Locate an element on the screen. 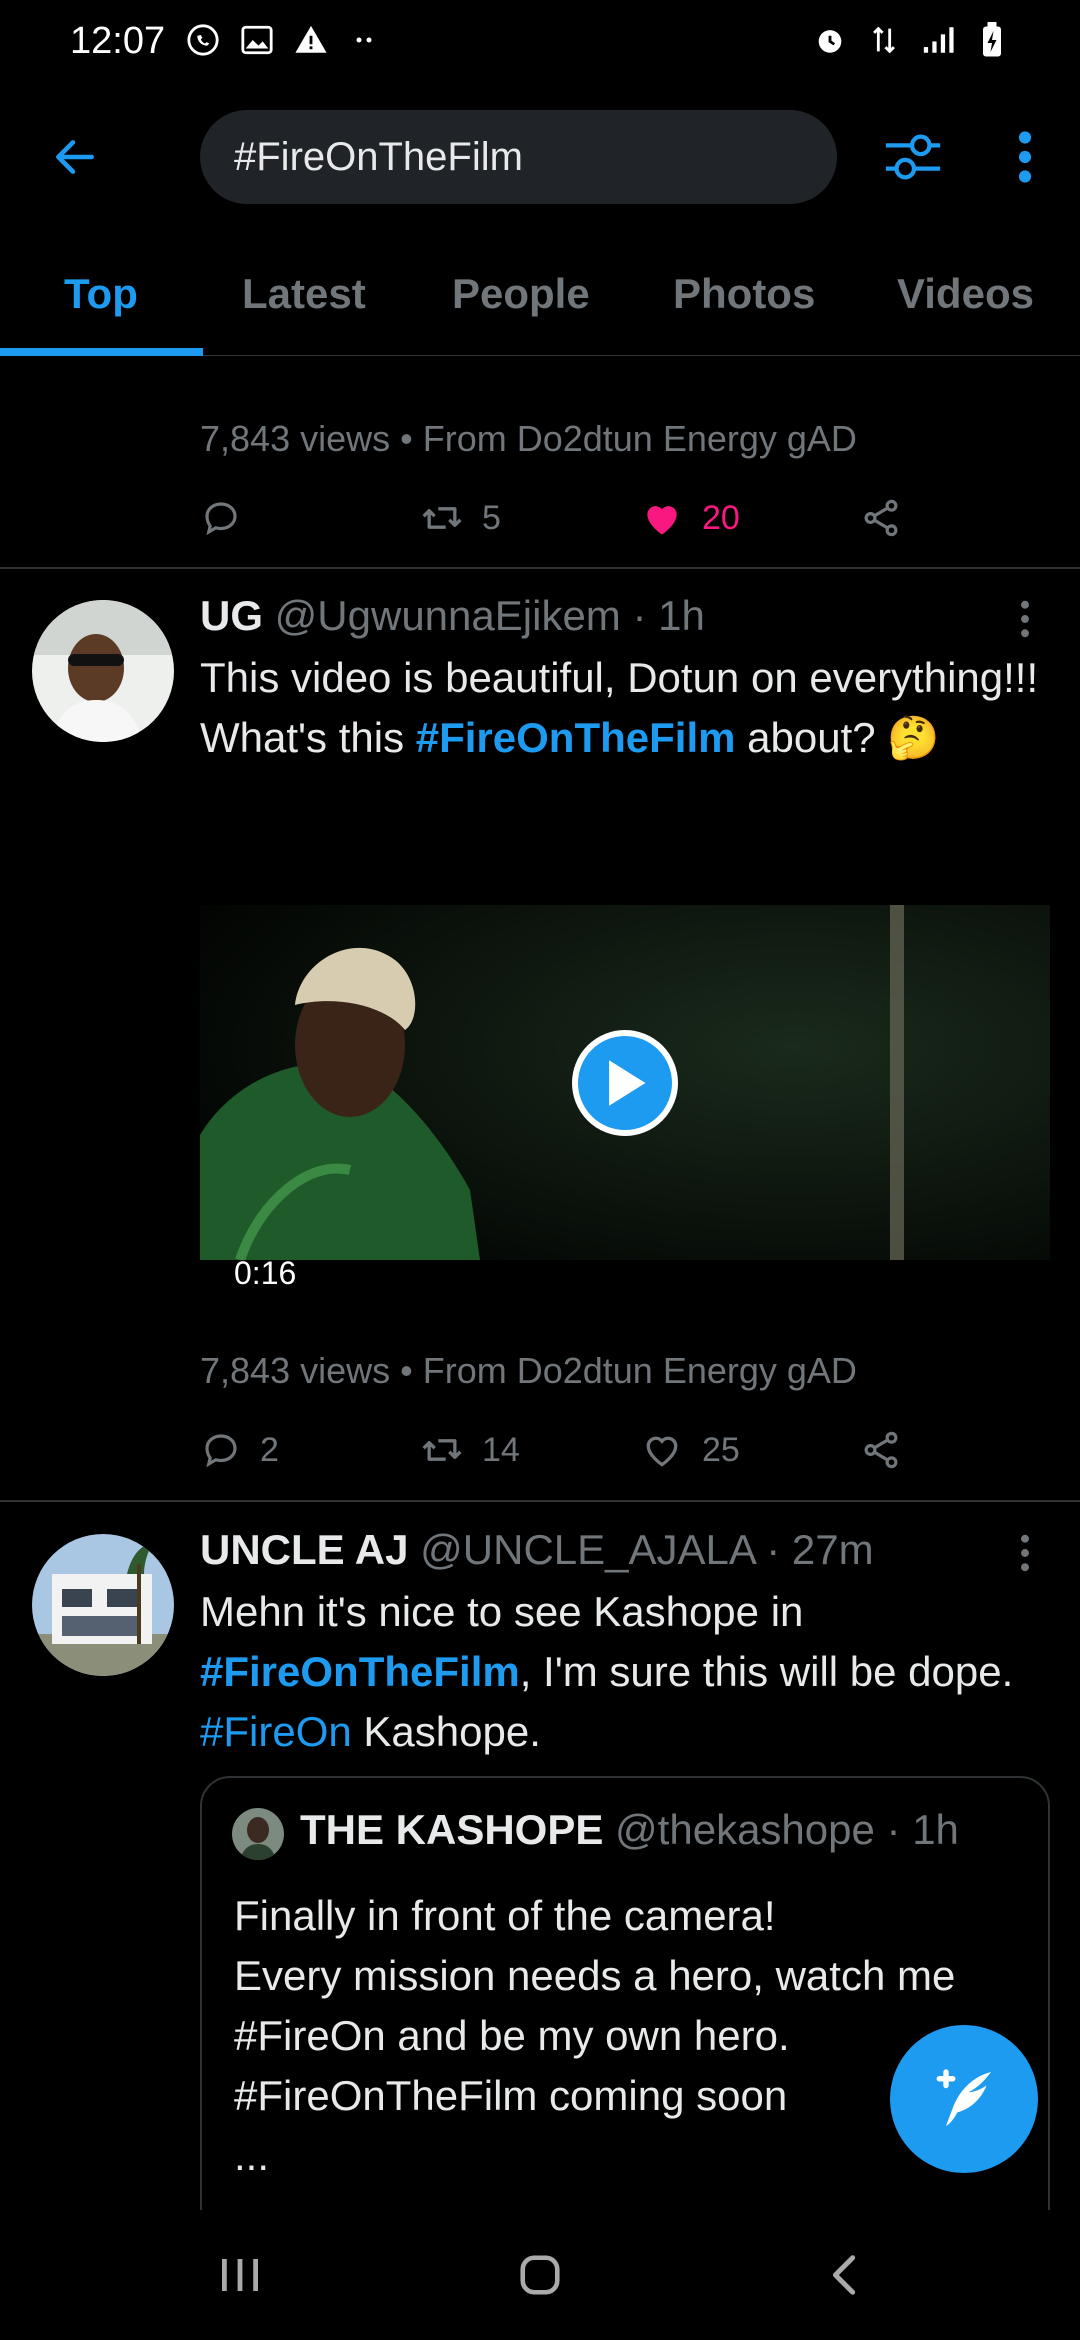 Image resolution: width=1080 pixels, height=2340 pixels. reply-button is located at coordinates (221, 518).